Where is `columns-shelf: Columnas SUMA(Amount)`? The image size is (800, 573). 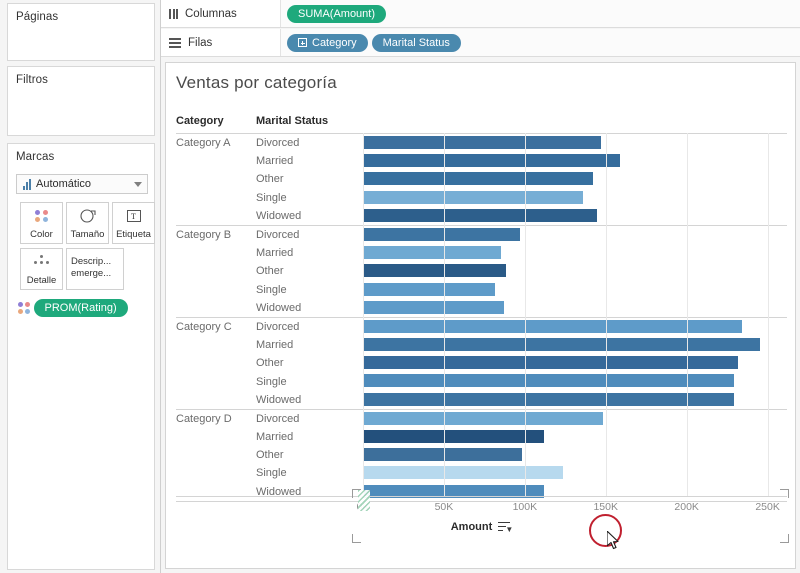 columns-shelf: Columnas SUMA(Amount) is located at coordinates (480, 14).